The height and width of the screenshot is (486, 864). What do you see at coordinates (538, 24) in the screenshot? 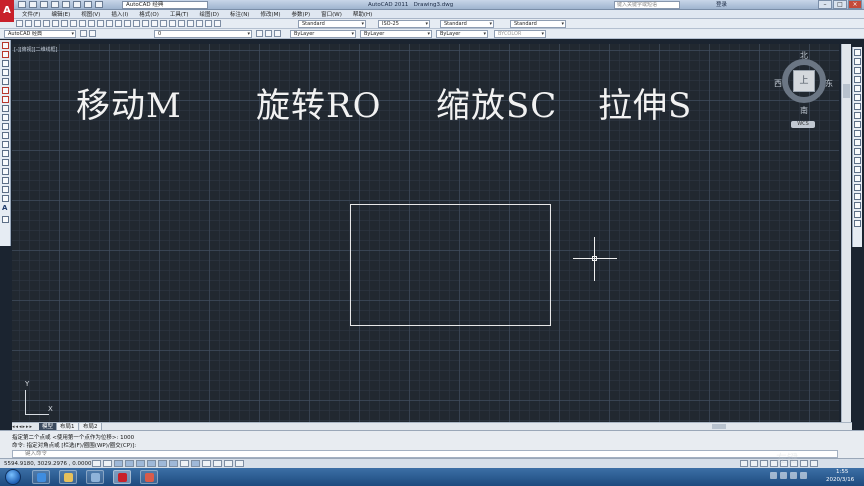
I see `mleader-style-select: Standard` at bounding box center [538, 24].